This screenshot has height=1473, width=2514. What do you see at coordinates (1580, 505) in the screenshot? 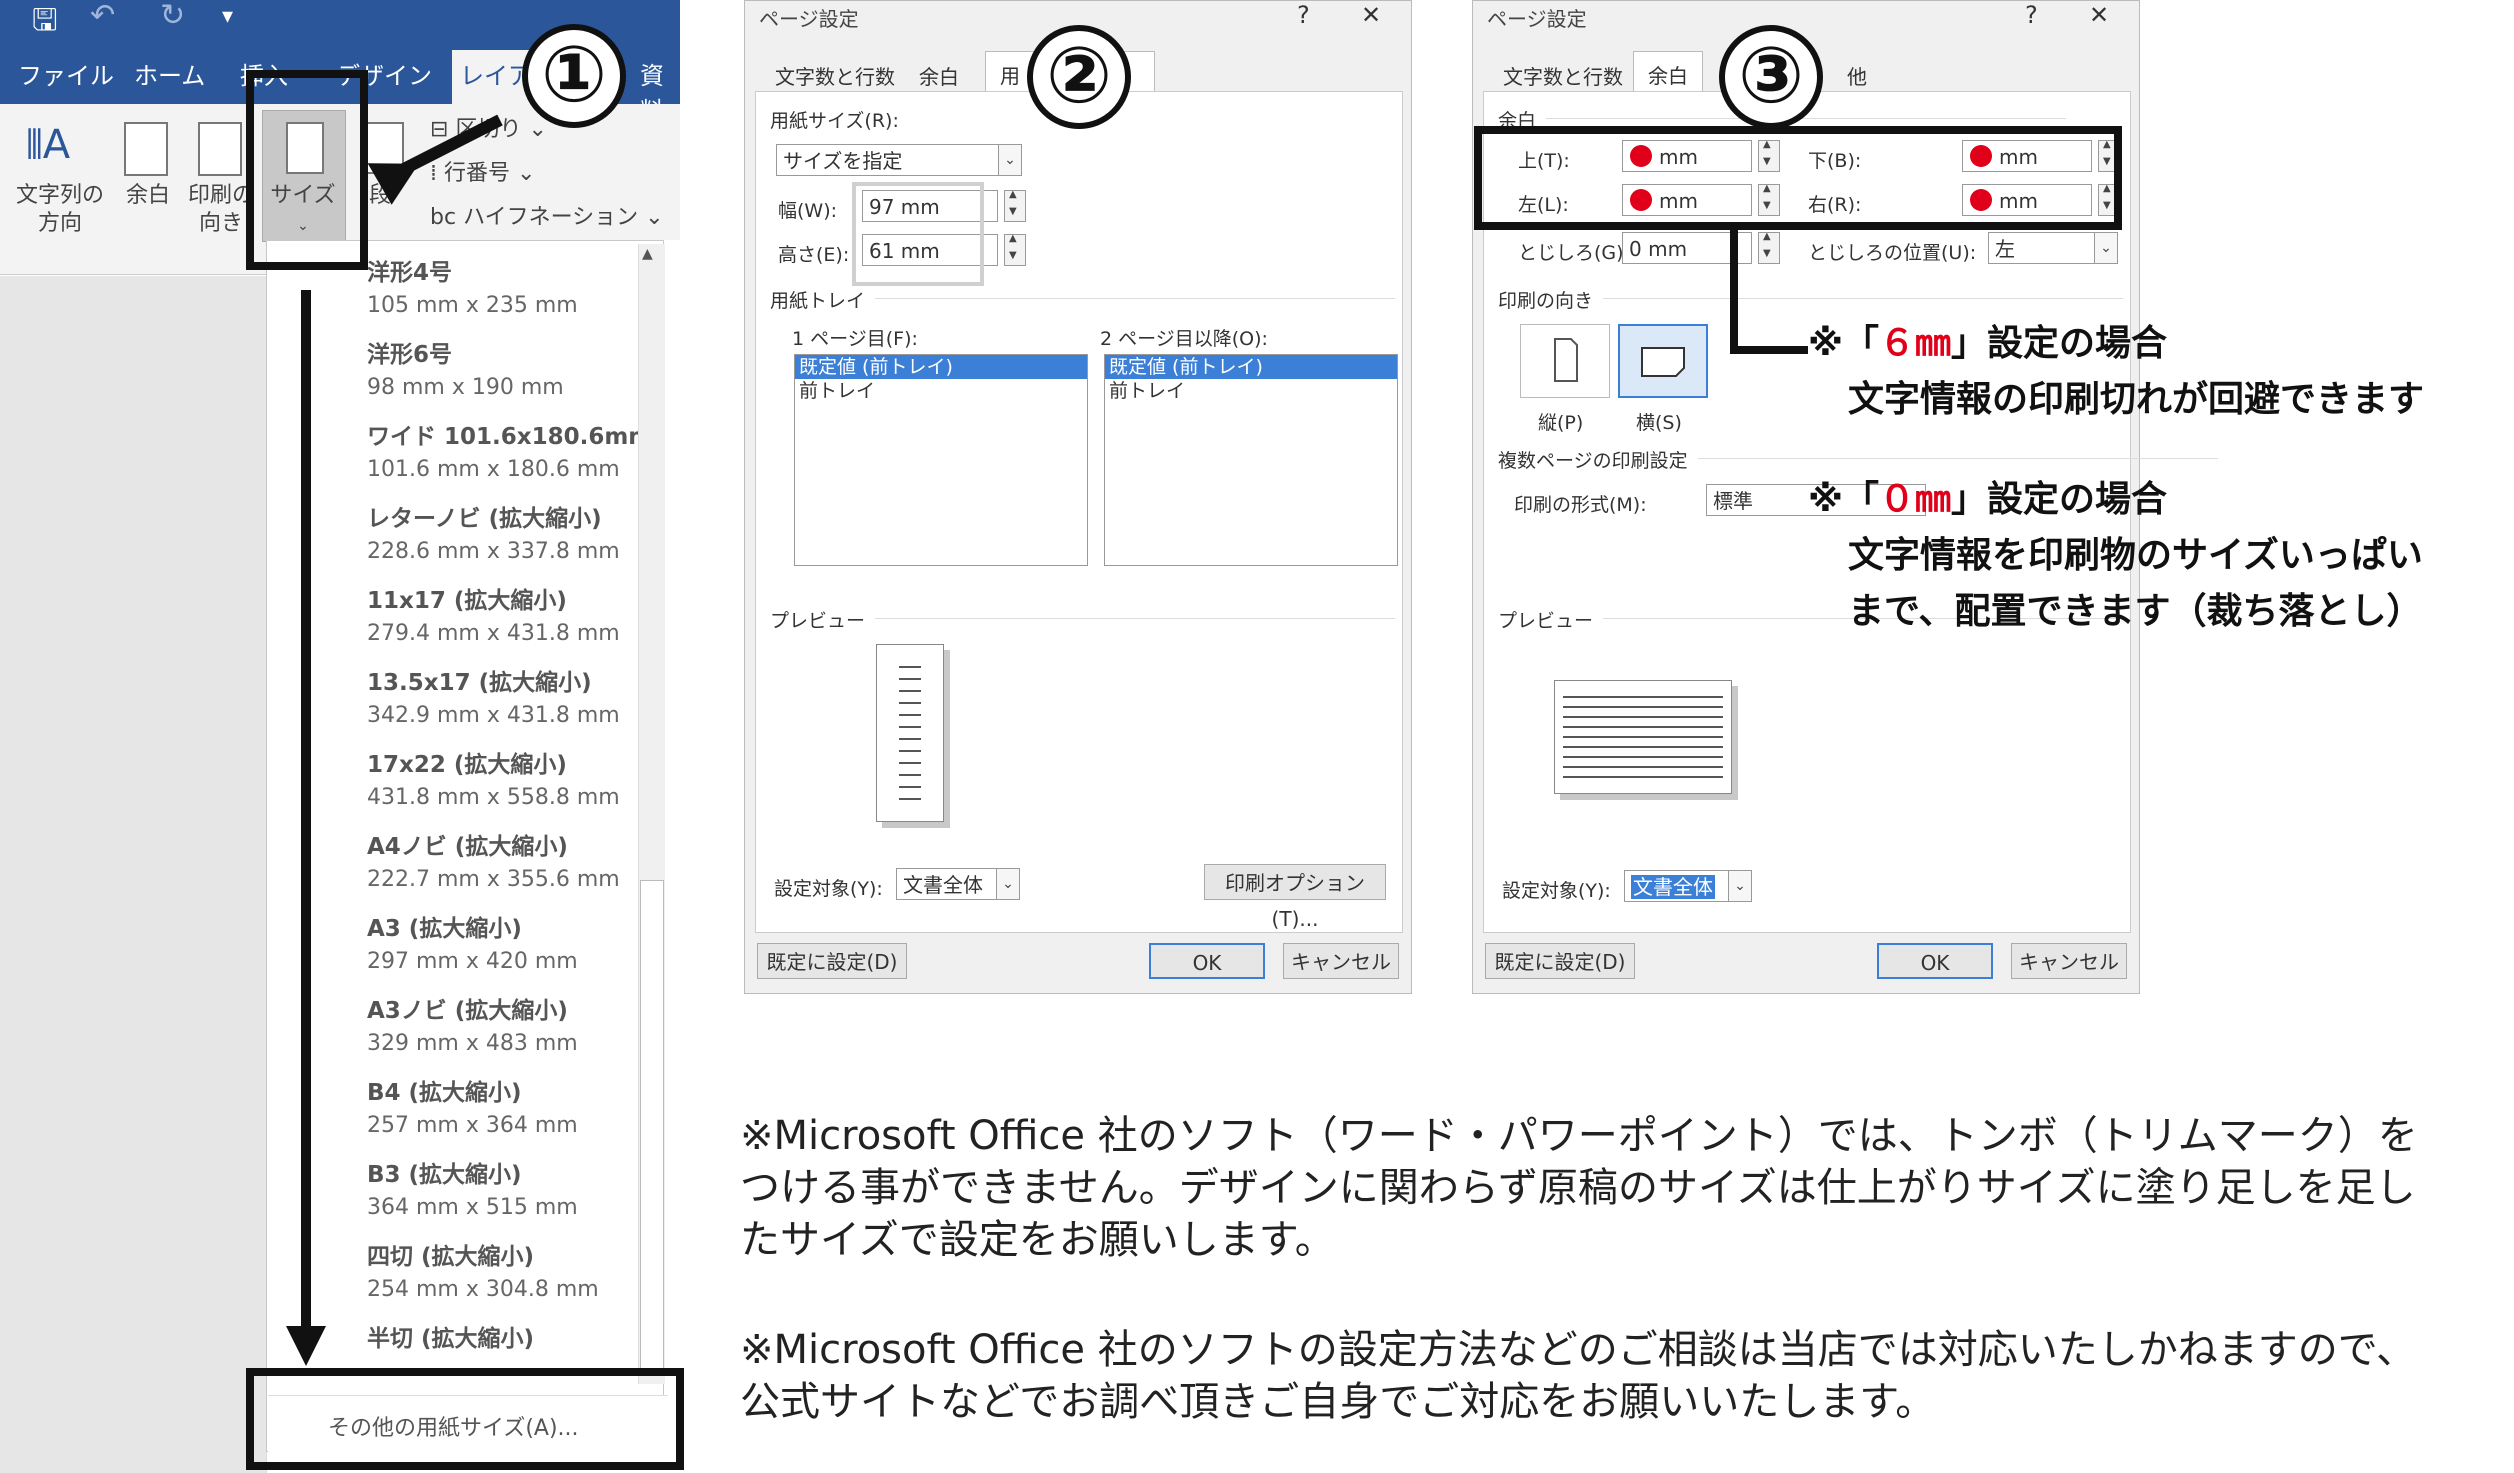
I see `print-format-label: 印刷の形式(M):` at bounding box center [1580, 505].